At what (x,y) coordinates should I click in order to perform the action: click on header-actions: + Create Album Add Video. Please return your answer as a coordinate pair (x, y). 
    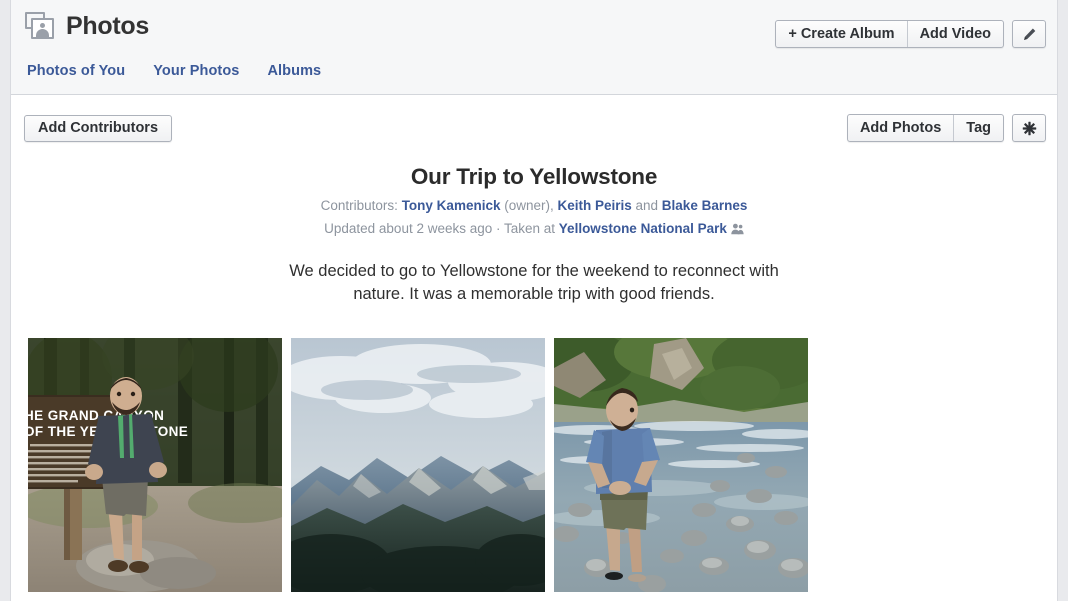
    Looking at the image, I should click on (910, 34).